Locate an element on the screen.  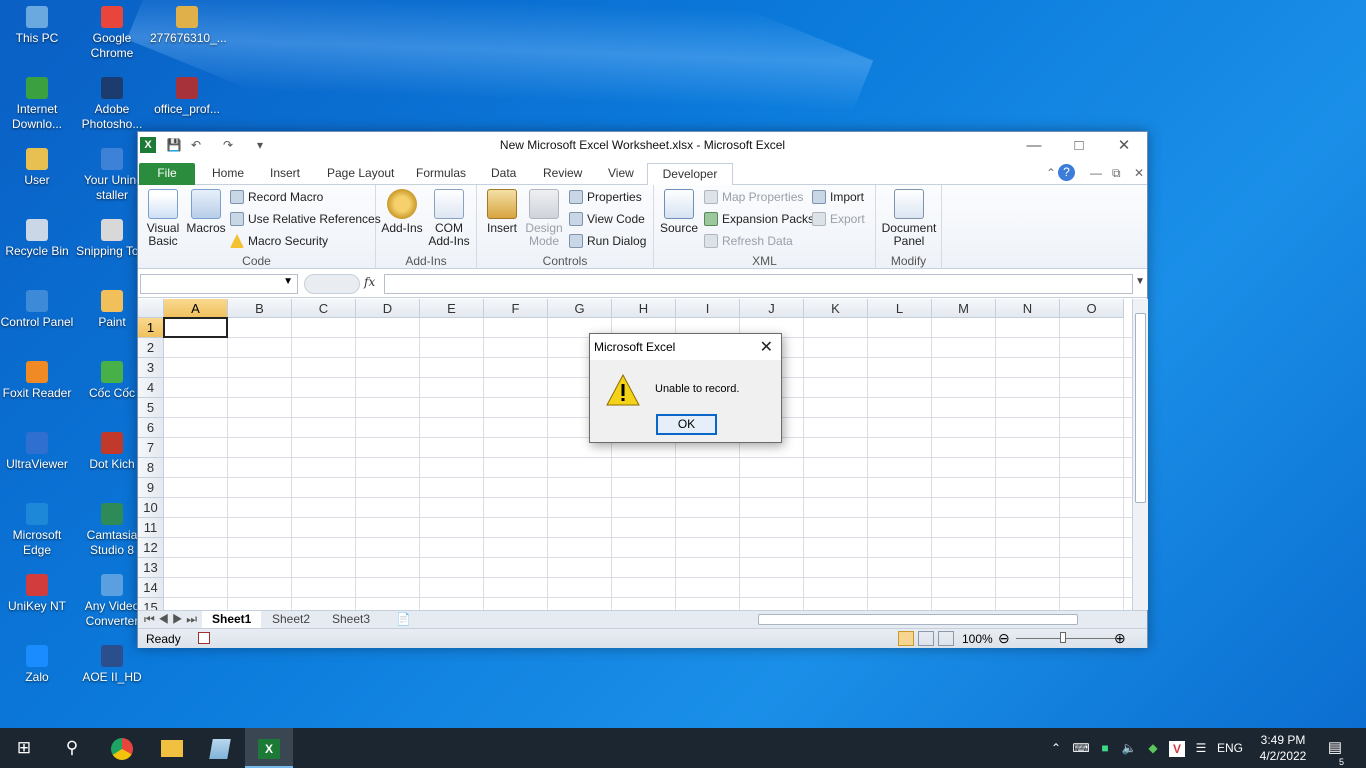
select-all-corner is located at coordinates (151, 308).